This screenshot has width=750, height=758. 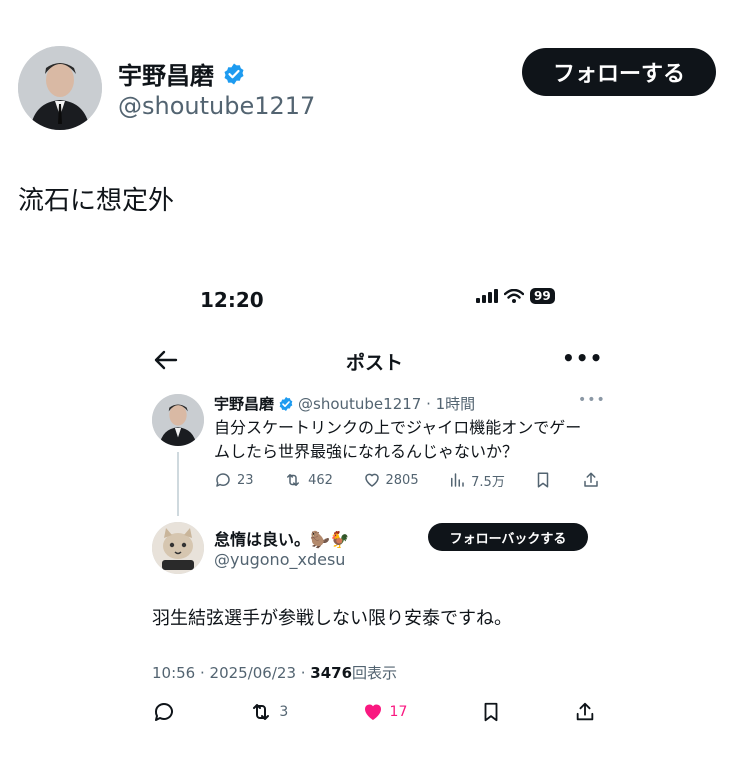 I want to click on repost-button: 3, so click(x=268, y=712).